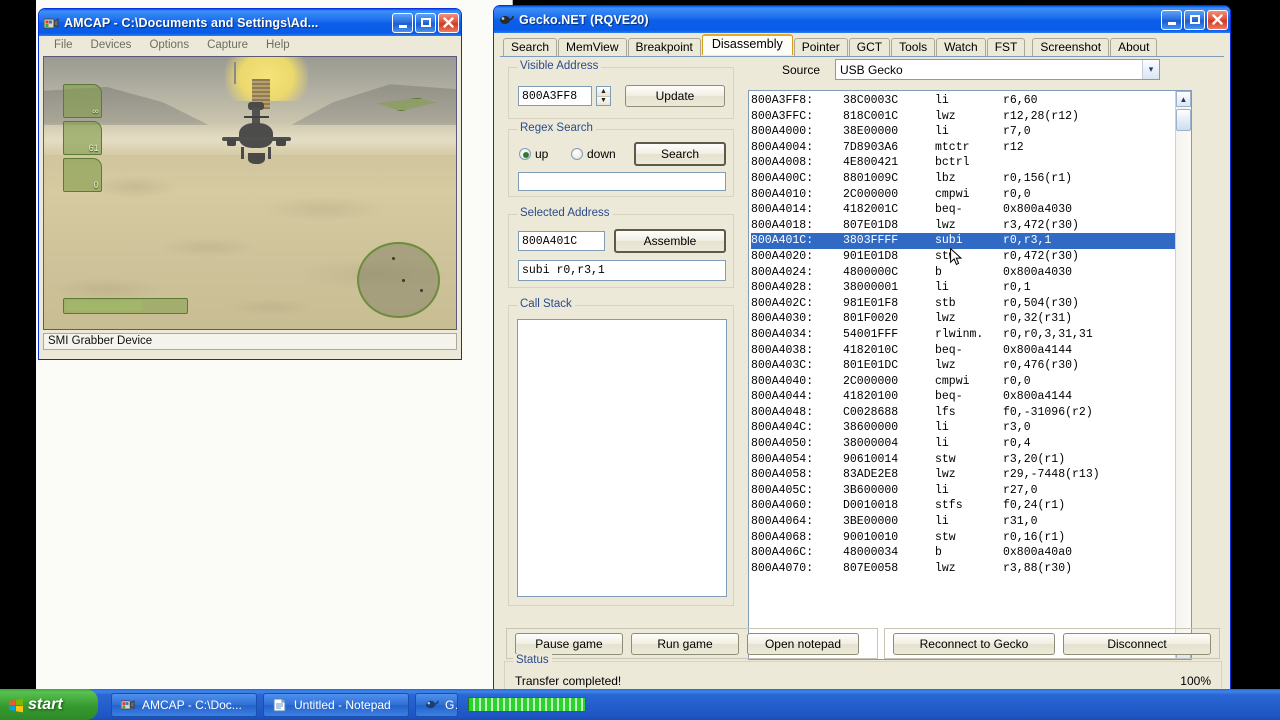 Image resolution: width=1280 pixels, height=720 pixels. I want to click on radio-down: down, so click(593, 154).